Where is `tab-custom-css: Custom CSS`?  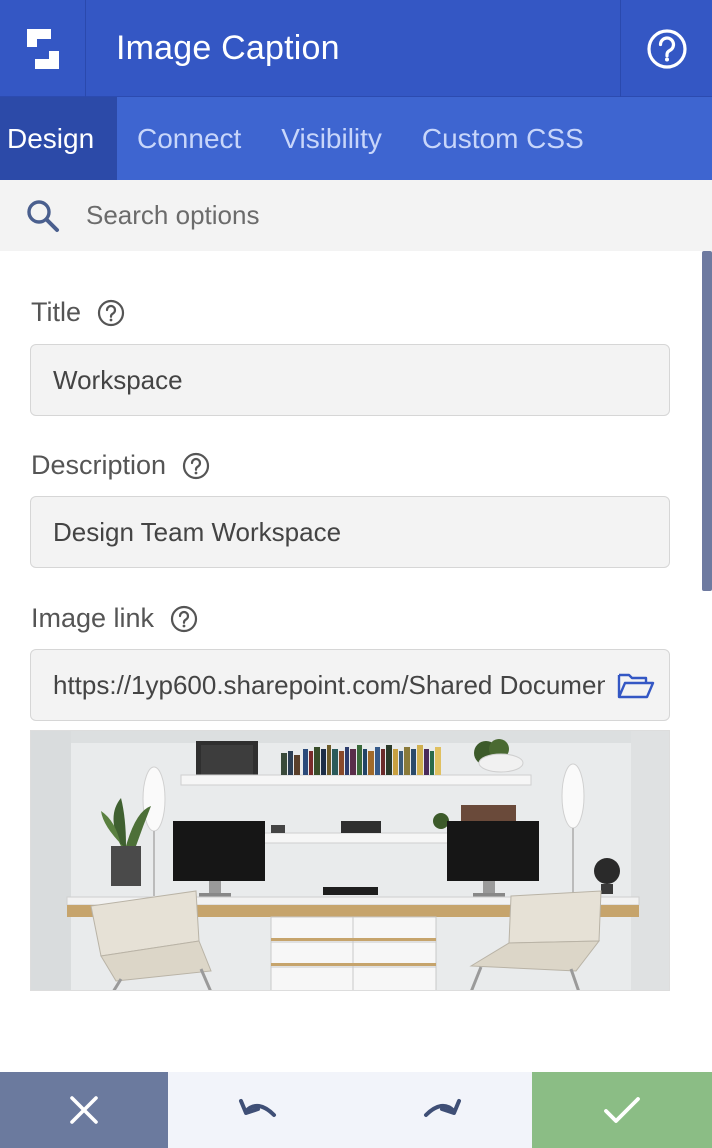
tab-custom-css: Custom CSS is located at coordinates (503, 138).